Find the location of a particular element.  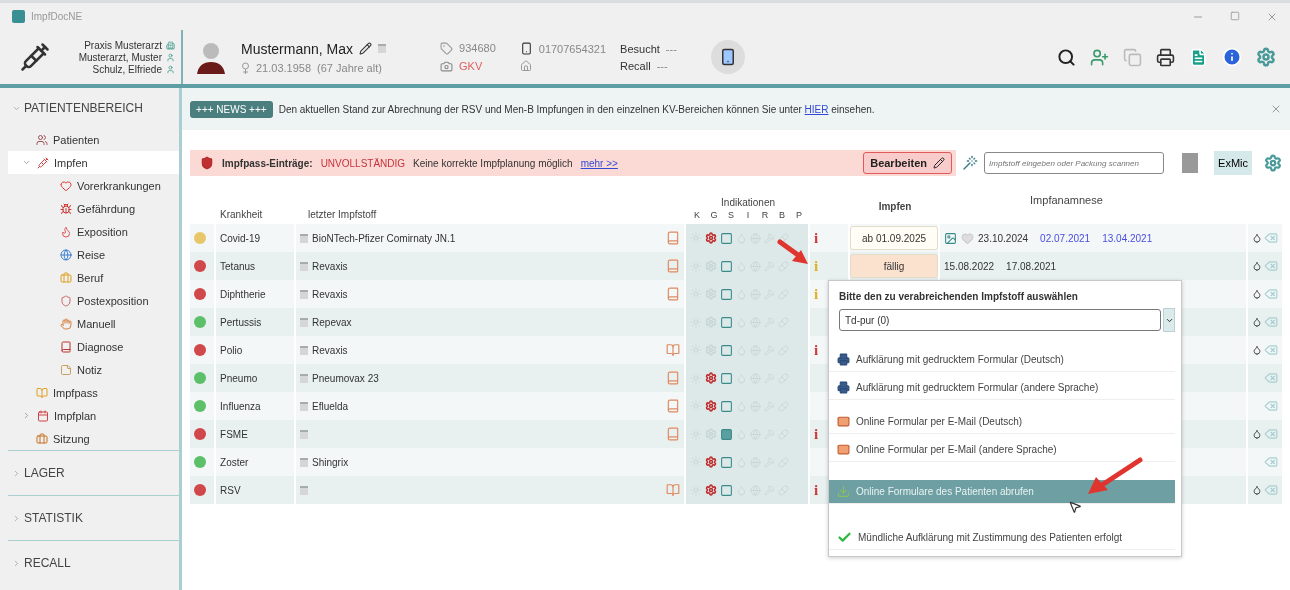

sidebar-item: Manuell is located at coordinates (94, 323).